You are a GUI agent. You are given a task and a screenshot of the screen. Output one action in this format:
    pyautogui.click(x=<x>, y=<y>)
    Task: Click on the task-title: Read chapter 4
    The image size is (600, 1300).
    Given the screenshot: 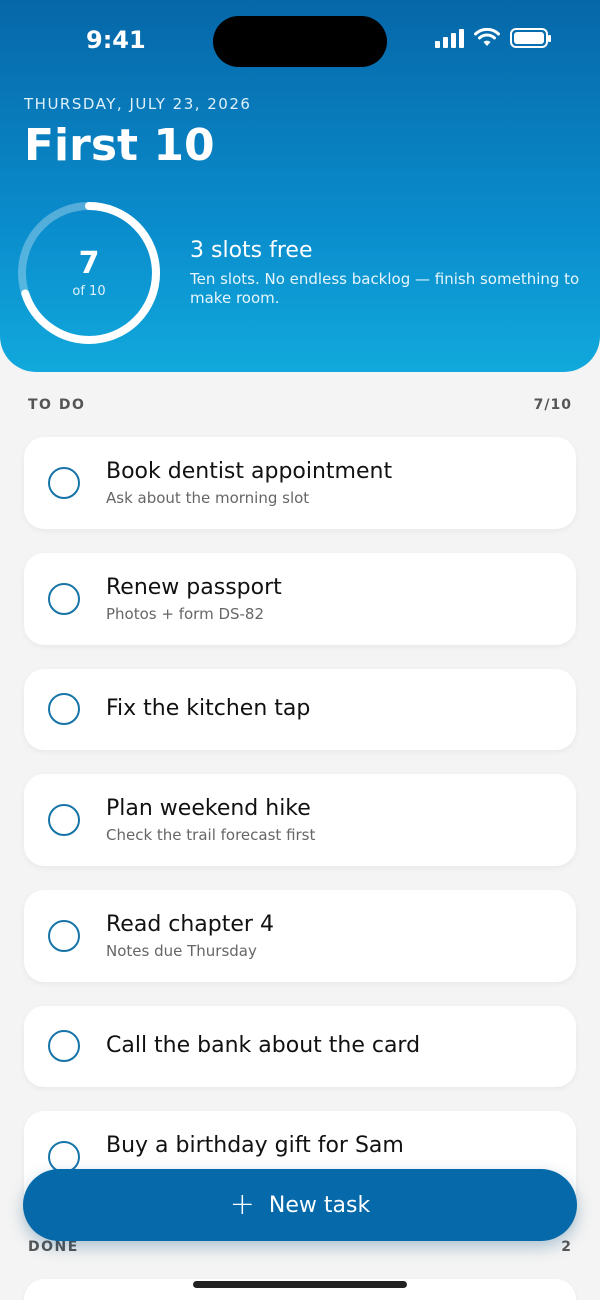 What is the action you would take?
    pyautogui.click(x=190, y=924)
    